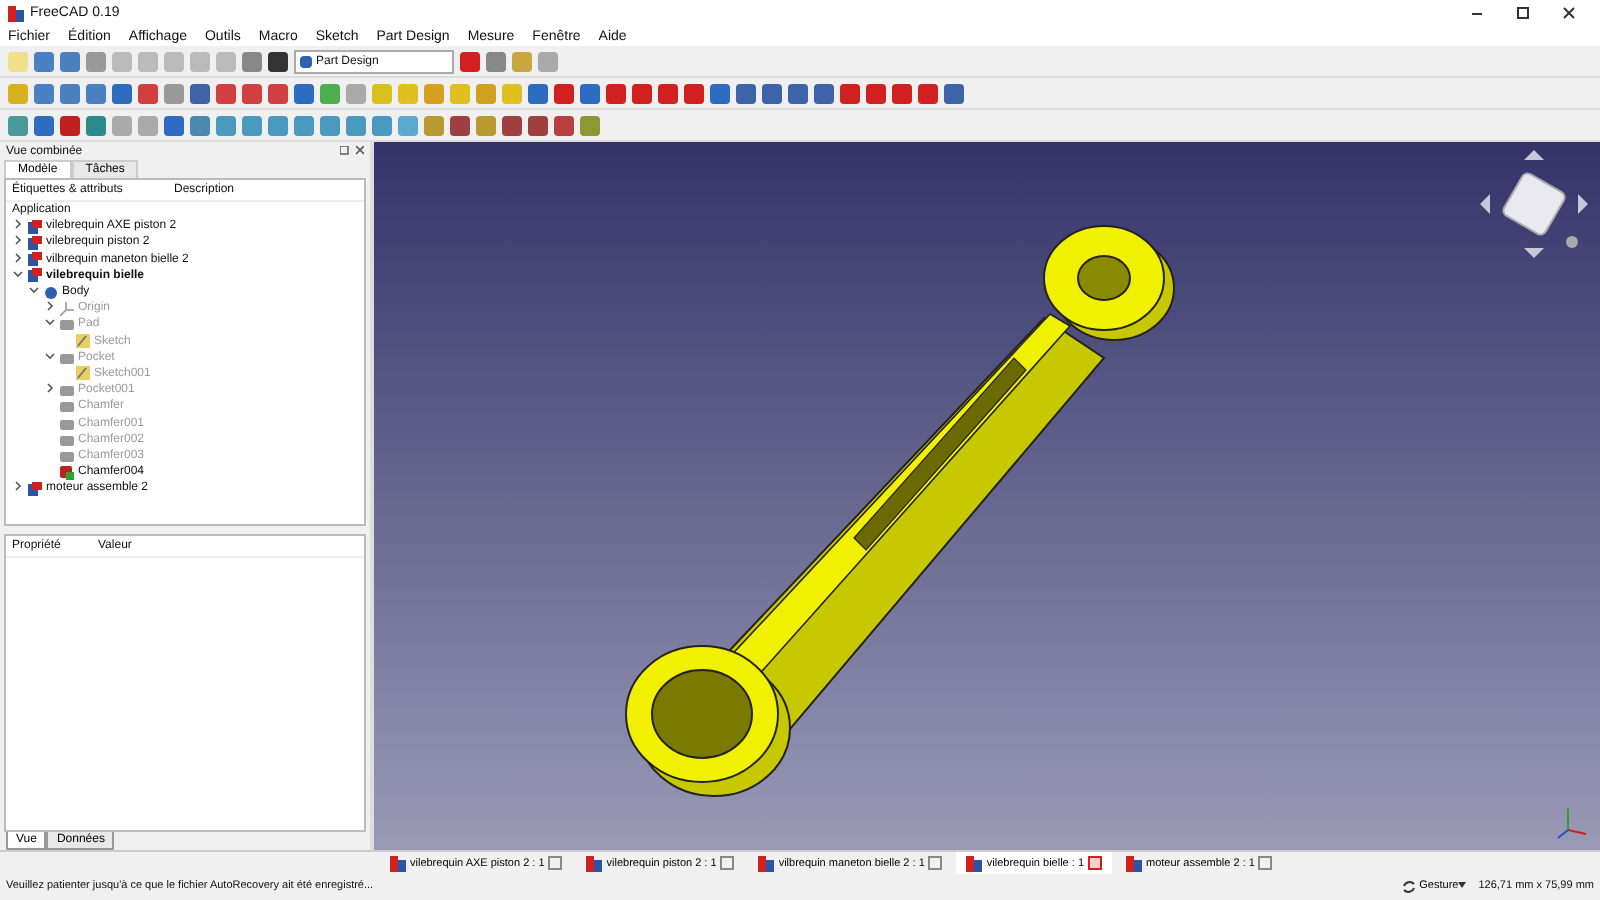 This screenshot has height=900, width=1600. I want to click on document-icon, so click(35, 488).